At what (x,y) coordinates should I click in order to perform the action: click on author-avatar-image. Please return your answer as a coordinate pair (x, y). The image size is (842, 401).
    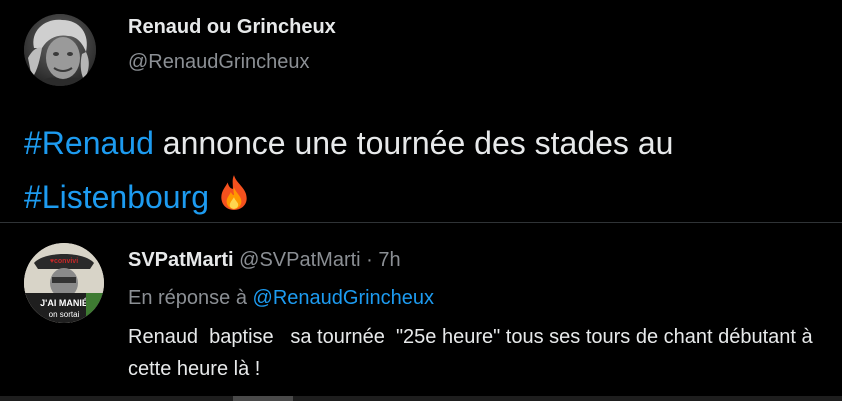
    Looking at the image, I should click on (60, 50).